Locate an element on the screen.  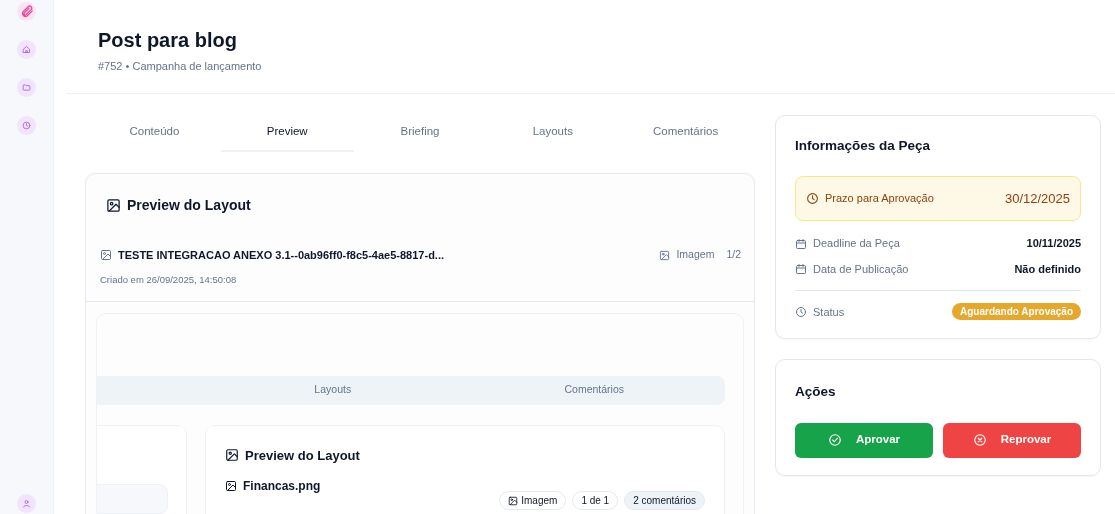
x-circle-icon is located at coordinates (979, 440).